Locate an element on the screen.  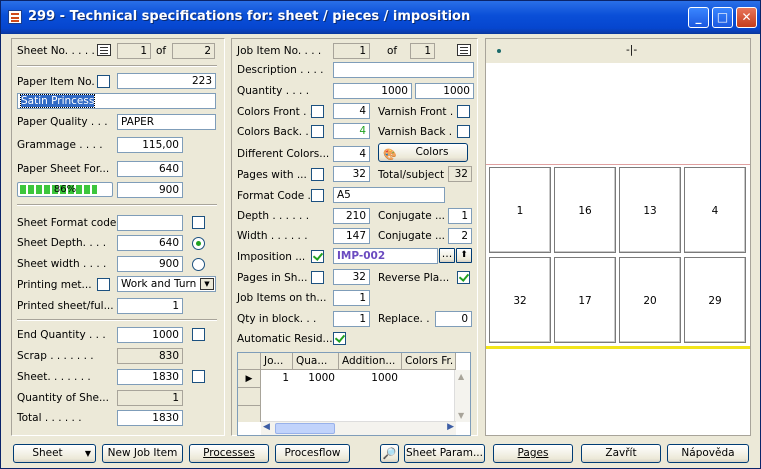
pages-button: Pages is located at coordinates (533, 453).